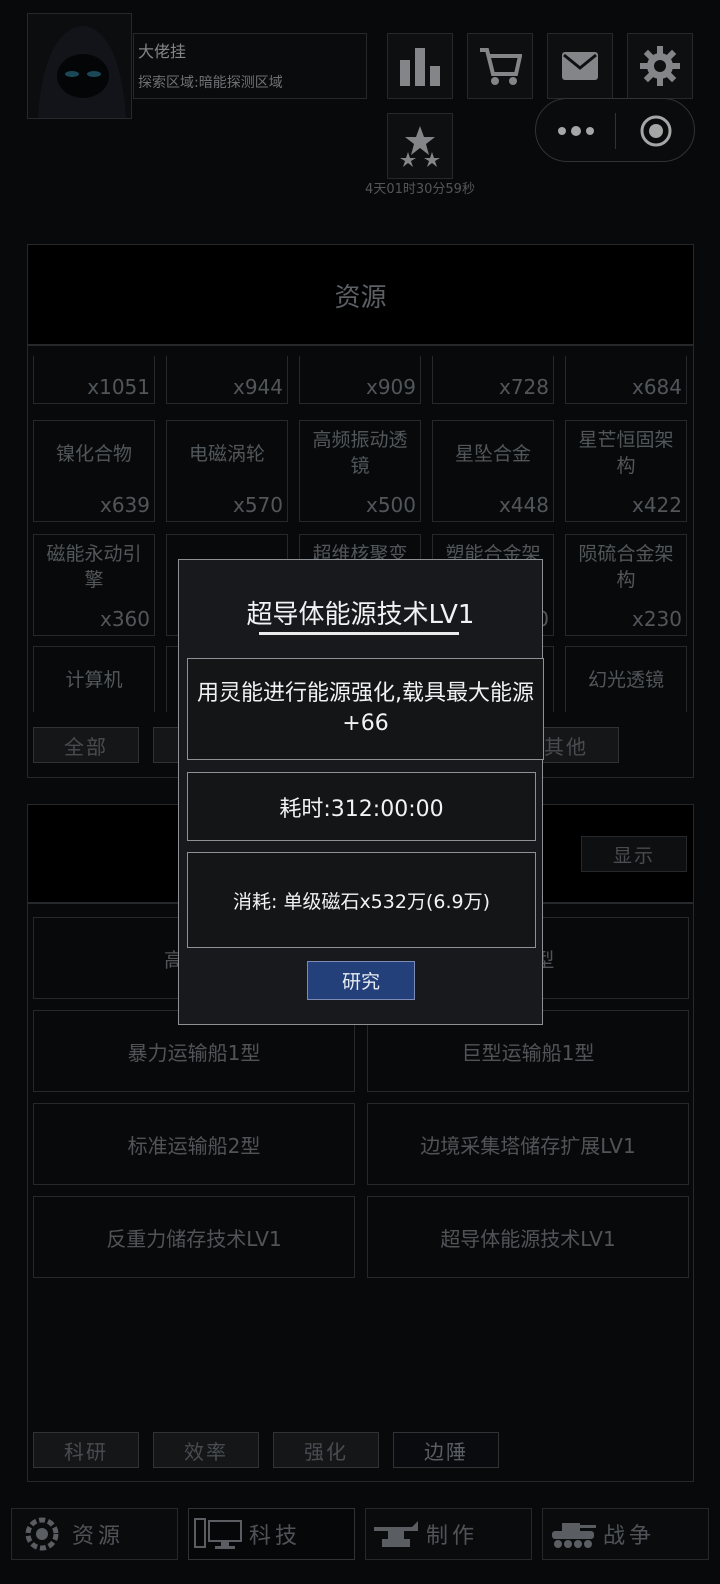 This screenshot has height=1584, width=720. I want to click on dialog-title: 超导体能源技术LV1, so click(360, 615).